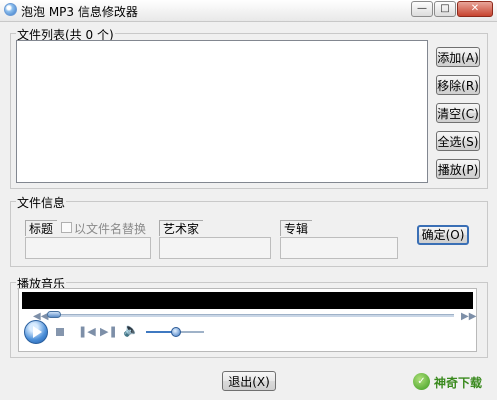  I want to click on maximize-button: □, so click(445, 9).